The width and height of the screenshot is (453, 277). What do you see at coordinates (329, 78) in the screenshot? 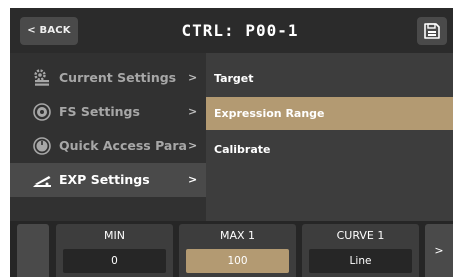
I see `option-target: Target` at bounding box center [329, 78].